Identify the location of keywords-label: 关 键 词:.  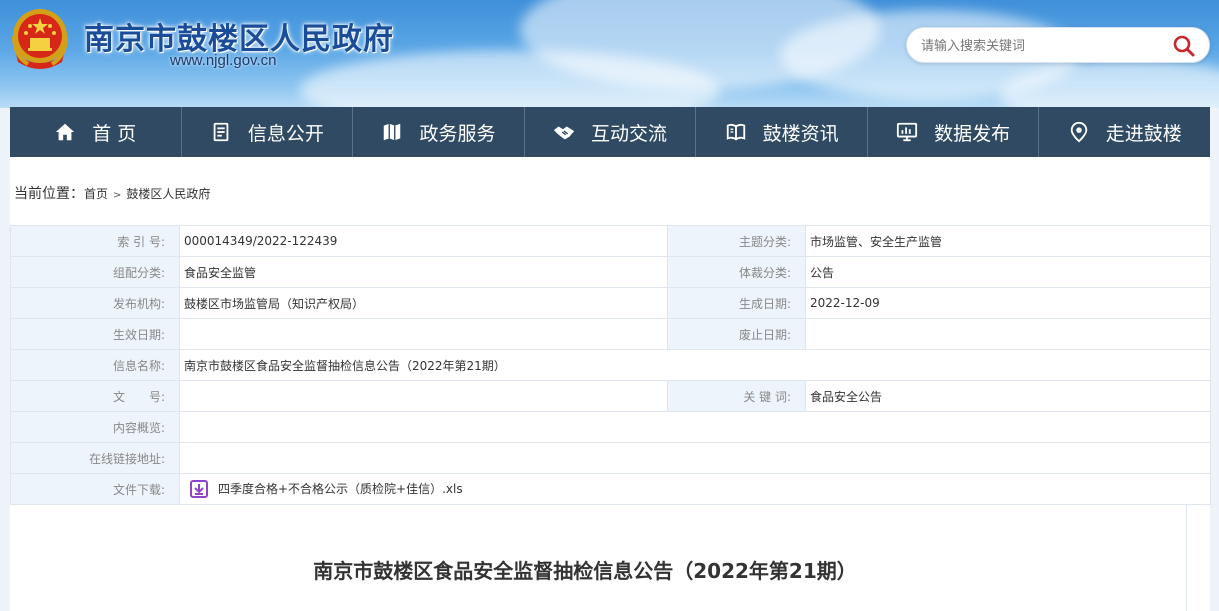
(736, 396).